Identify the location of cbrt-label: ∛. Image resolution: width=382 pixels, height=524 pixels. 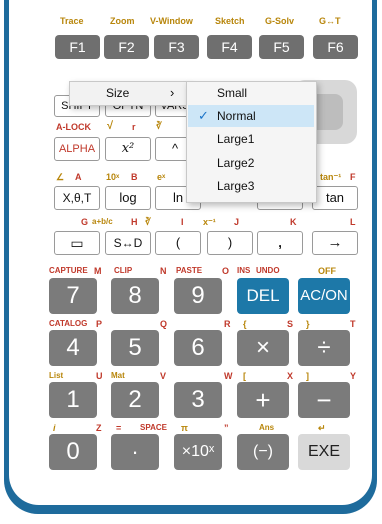
(159, 126).